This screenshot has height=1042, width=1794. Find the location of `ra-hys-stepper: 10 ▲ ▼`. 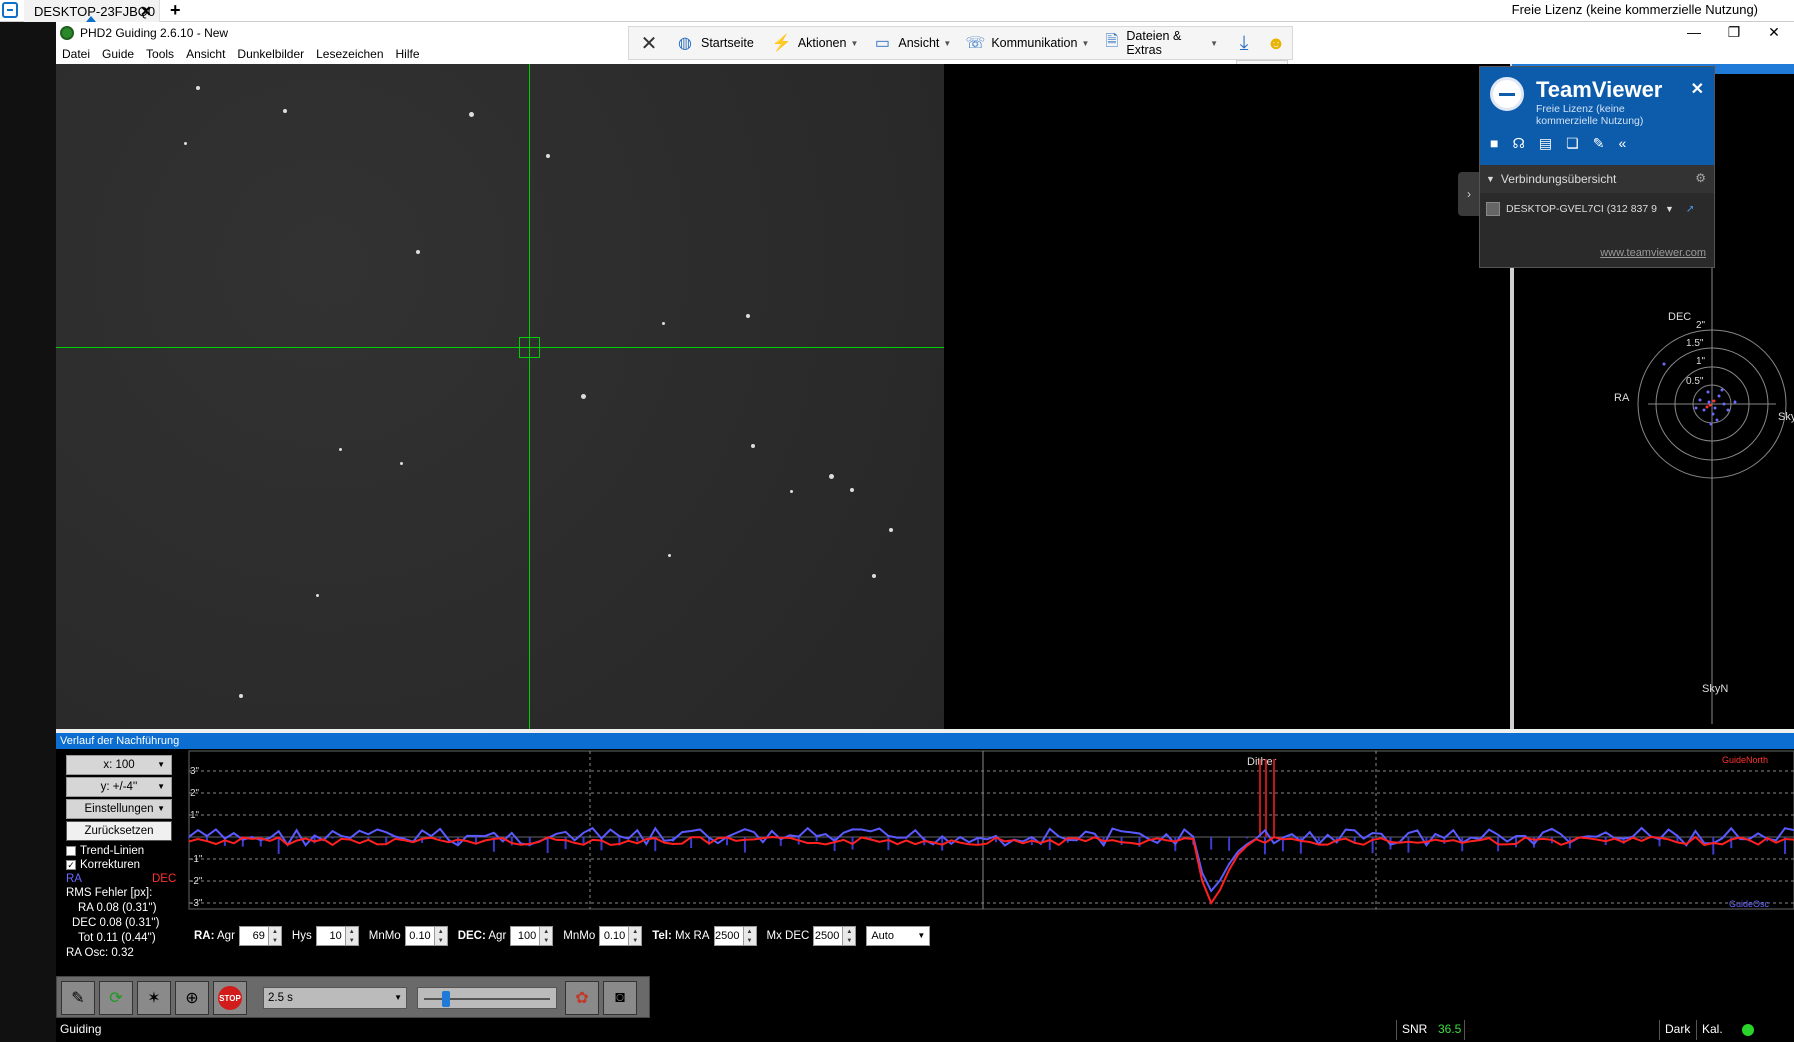

ra-hys-stepper: 10 ▲ ▼ is located at coordinates (337, 936).